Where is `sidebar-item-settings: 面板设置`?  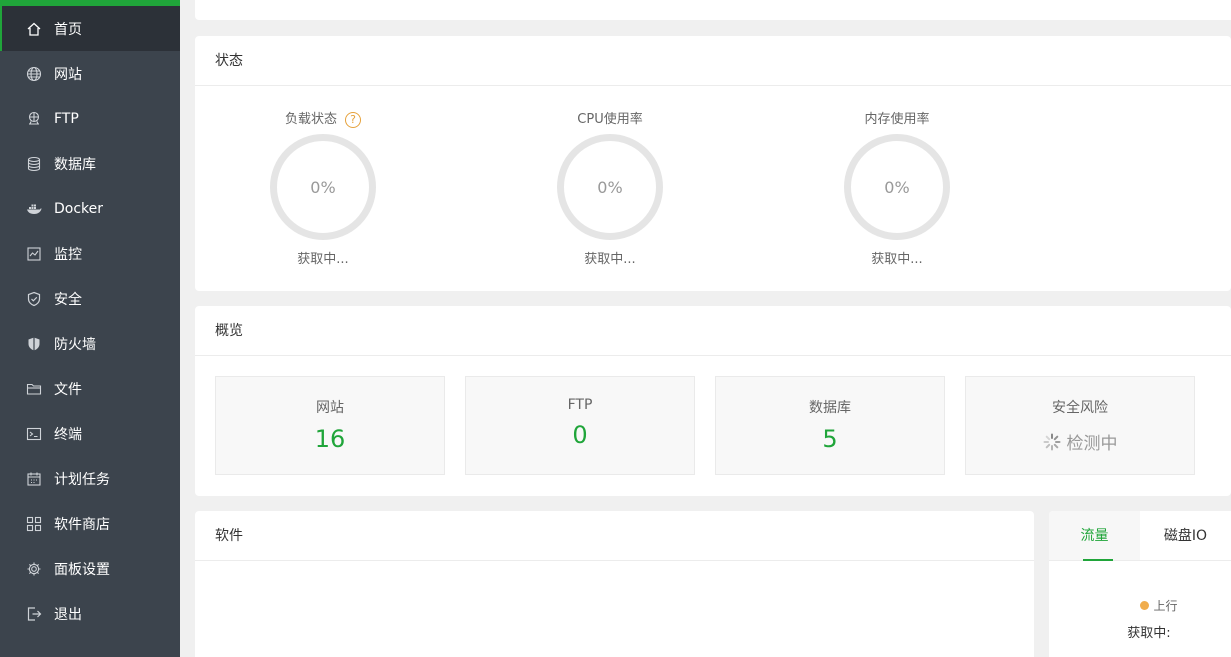 sidebar-item-settings: 面板设置 is located at coordinates (90, 568).